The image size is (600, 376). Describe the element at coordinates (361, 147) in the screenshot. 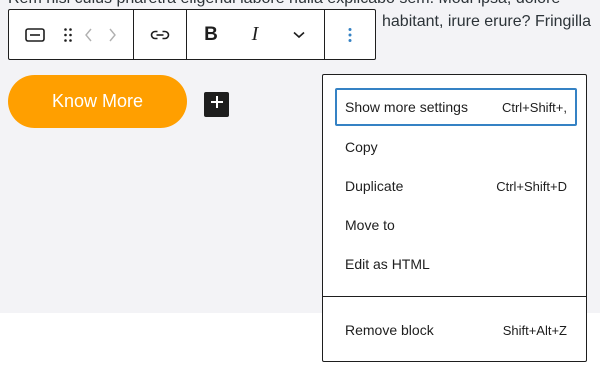

I see `menu-item-label: Copy` at that location.